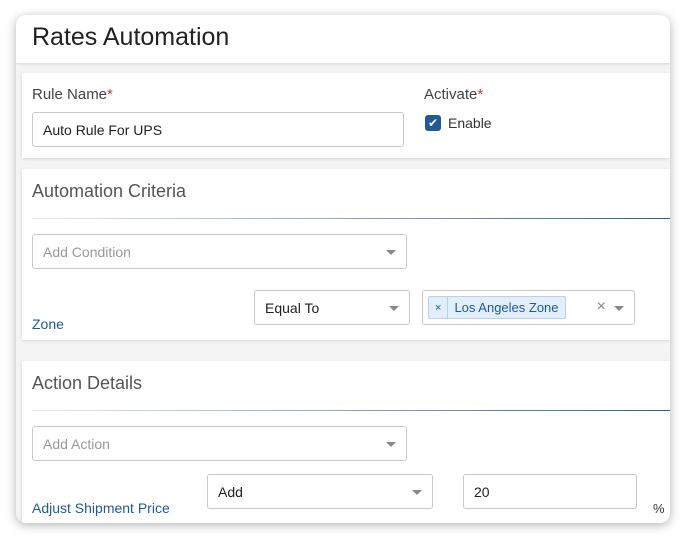 The width and height of the screenshot is (685, 540). Describe the element at coordinates (320, 491) in the screenshot. I see `action-operator-select: Add` at that location.